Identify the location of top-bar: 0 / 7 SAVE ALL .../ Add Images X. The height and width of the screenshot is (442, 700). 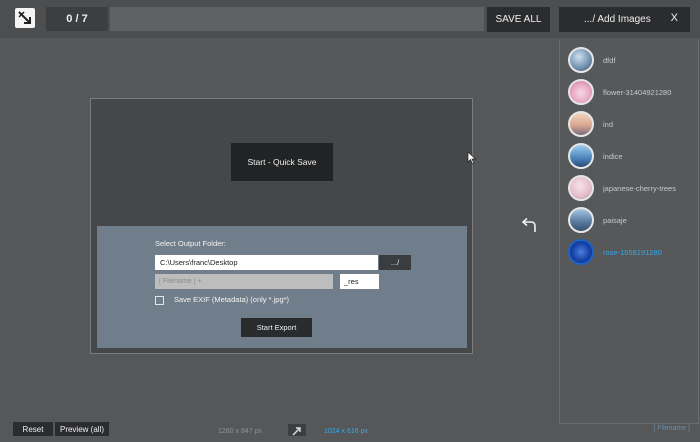
(350, 19).